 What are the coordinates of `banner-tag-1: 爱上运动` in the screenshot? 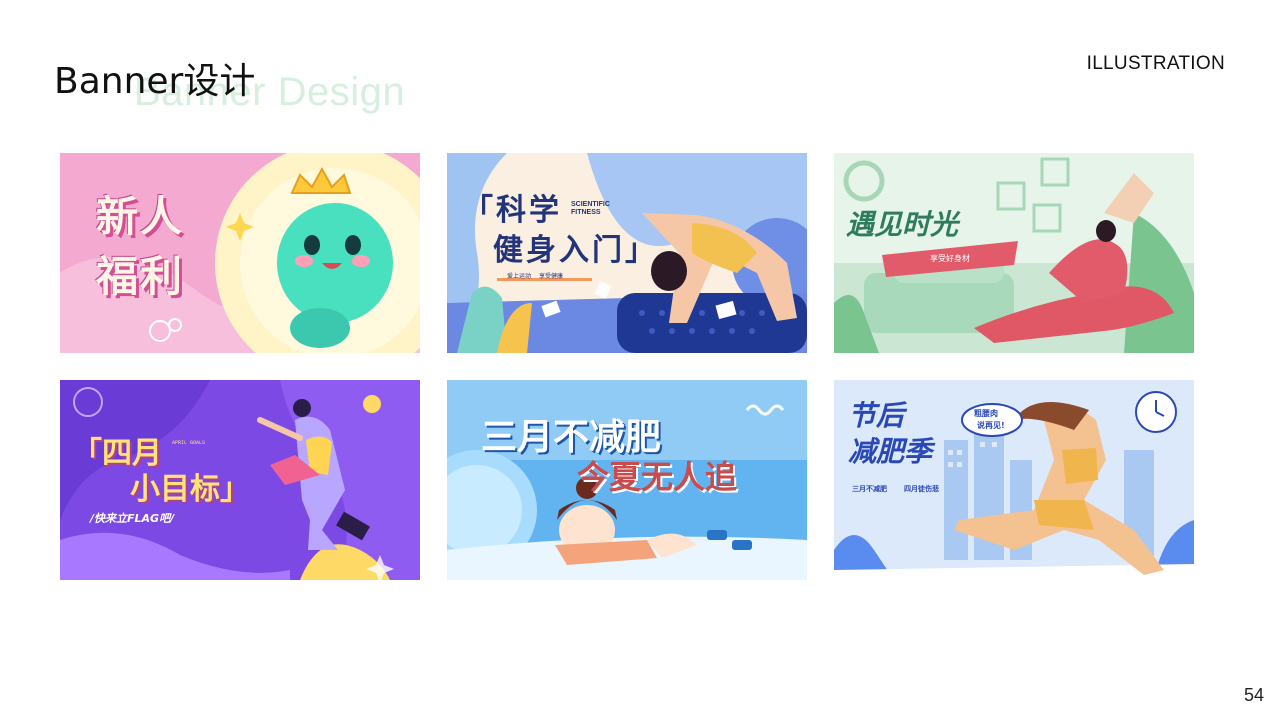 It's located at (519, 276).